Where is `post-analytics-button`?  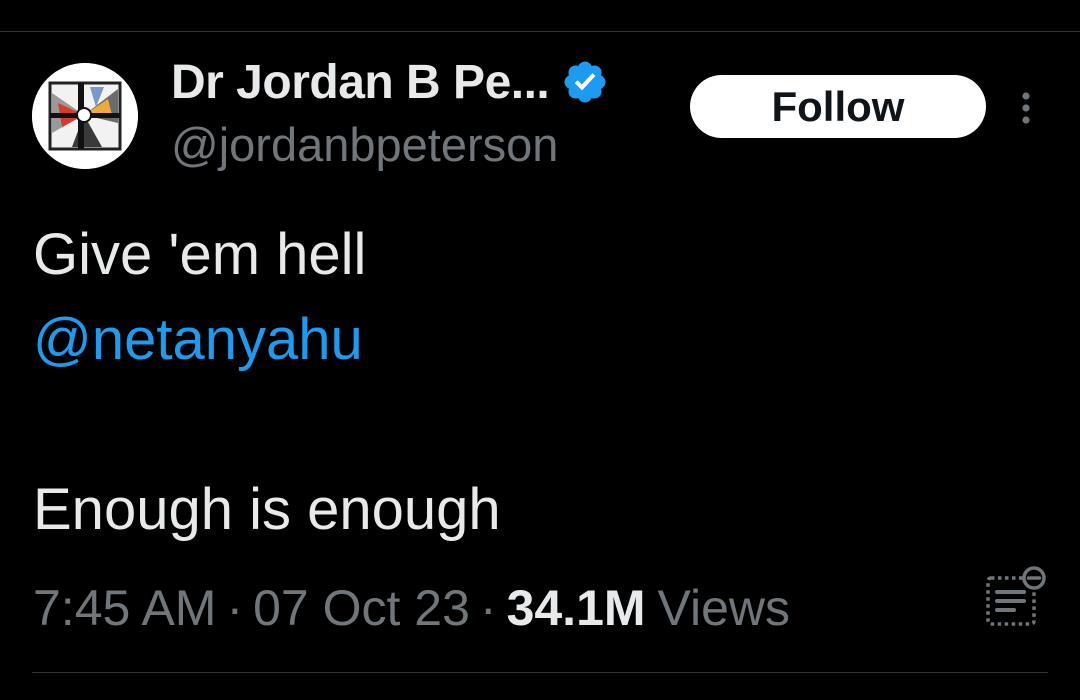 post-analytics-button is located at coordinates (1017, 598).